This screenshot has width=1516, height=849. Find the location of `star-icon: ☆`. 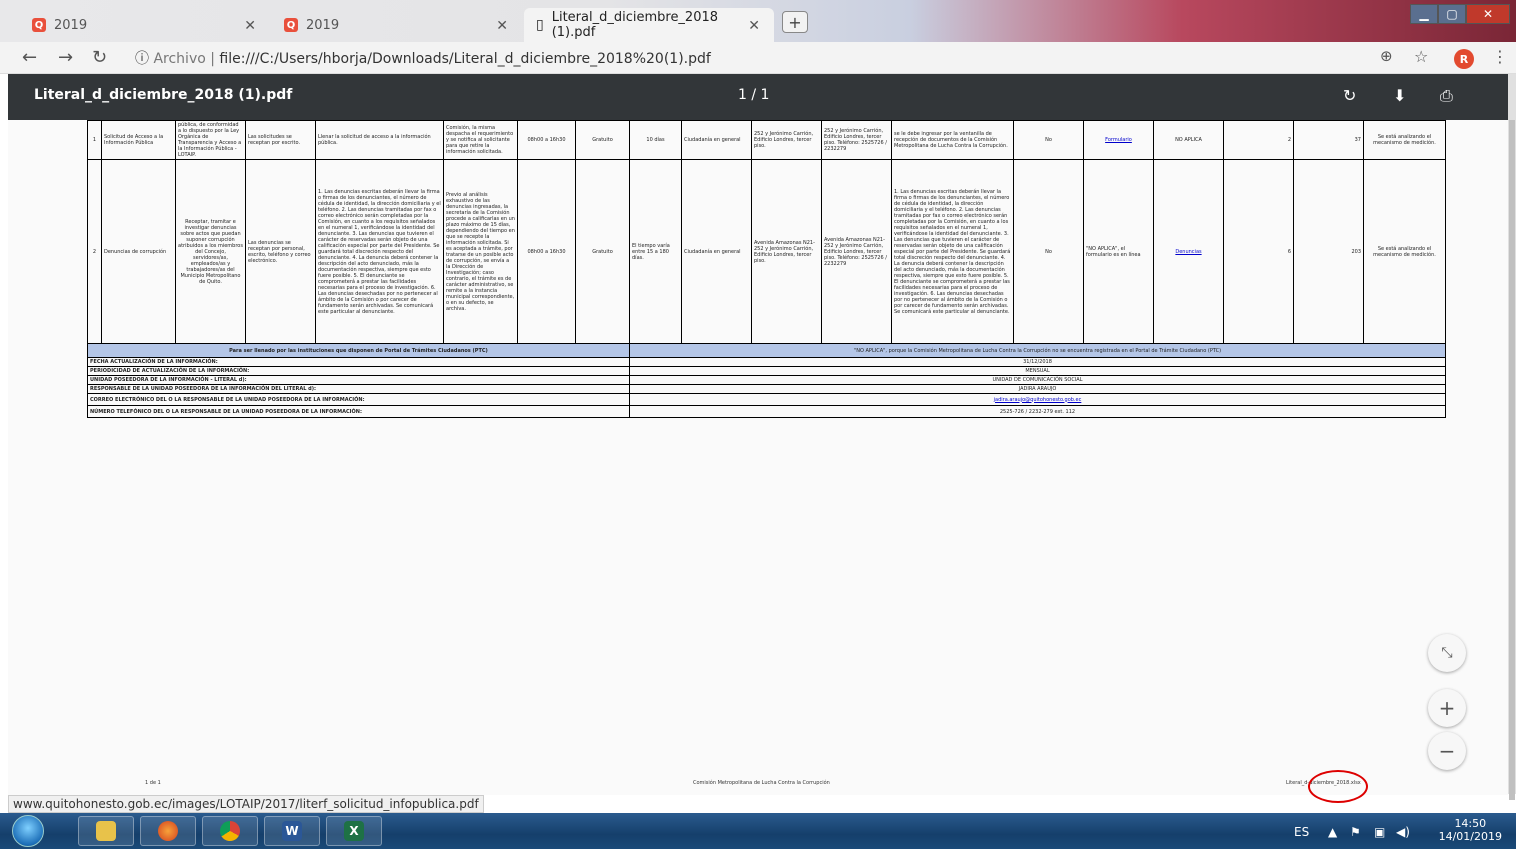

star-icon: ☆ is located at coordinates (1421, 56).